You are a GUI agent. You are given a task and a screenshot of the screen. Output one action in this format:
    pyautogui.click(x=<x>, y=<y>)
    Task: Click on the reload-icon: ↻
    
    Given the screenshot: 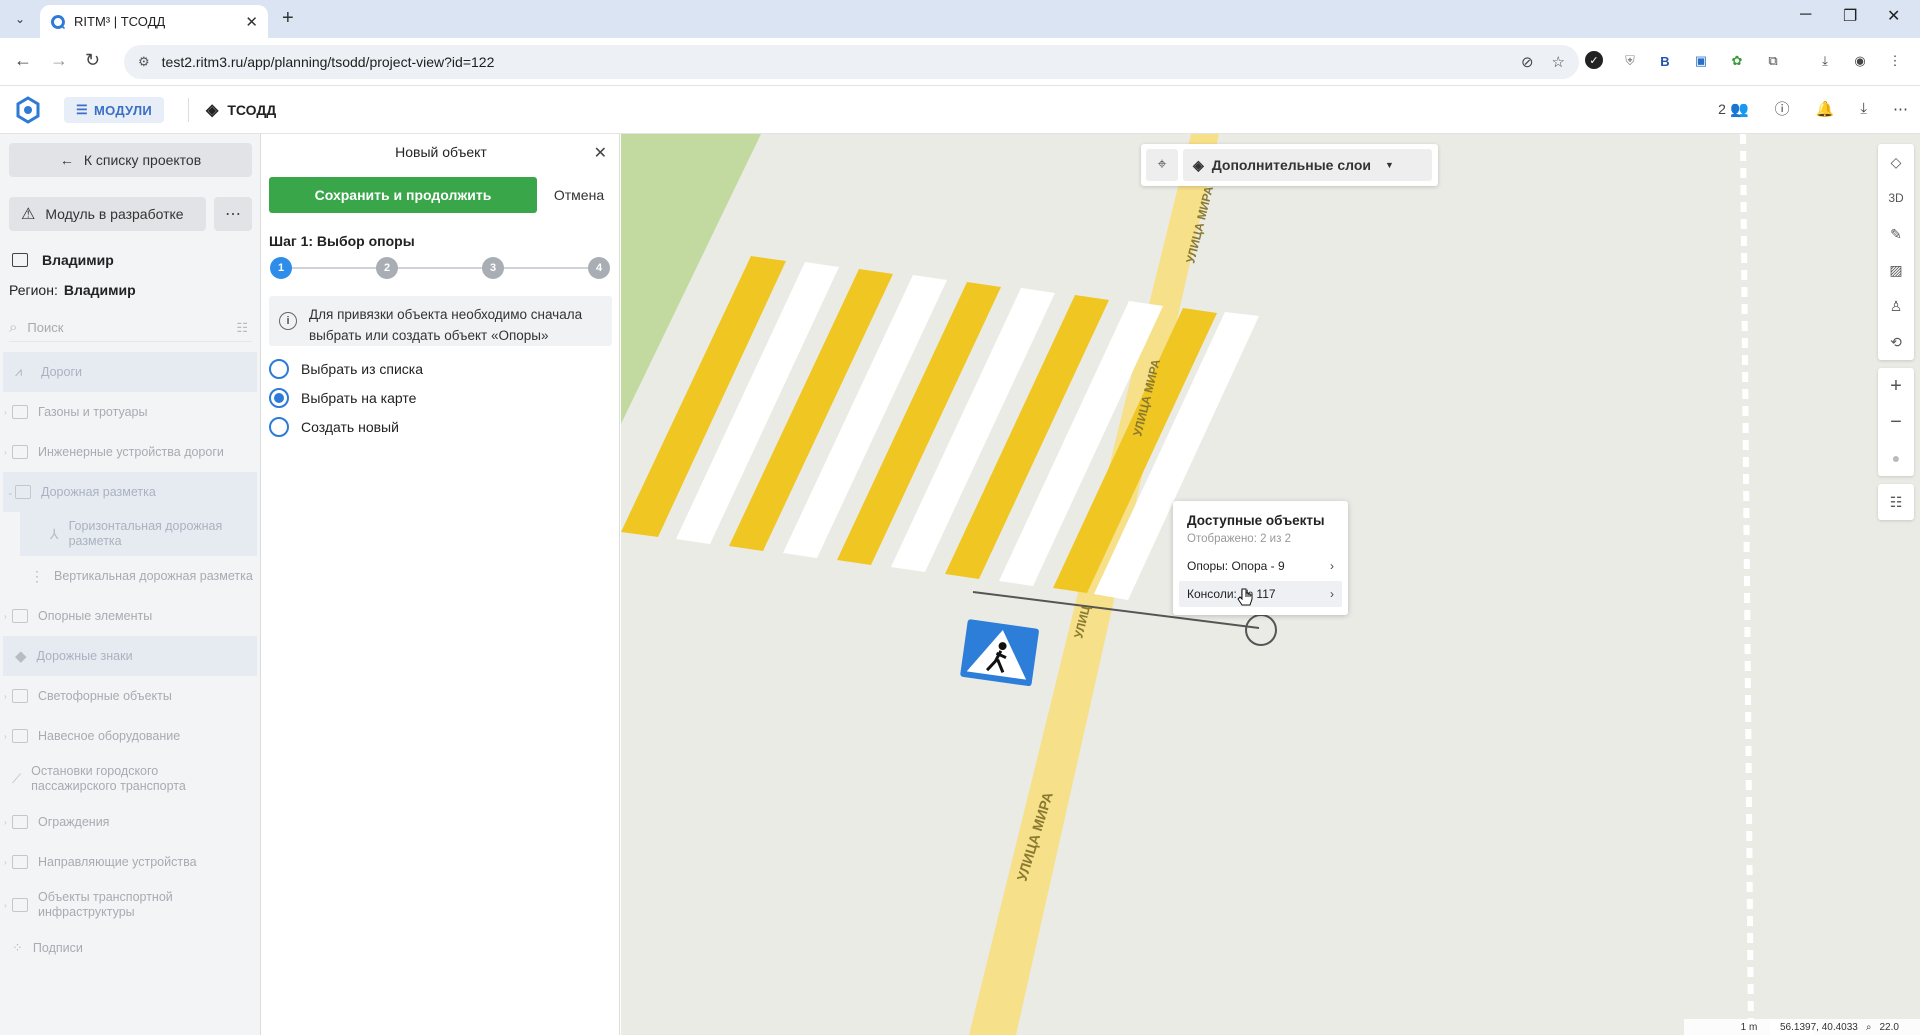 What is the action you would take?
    pyautogui.click(x=92, y=60)
    